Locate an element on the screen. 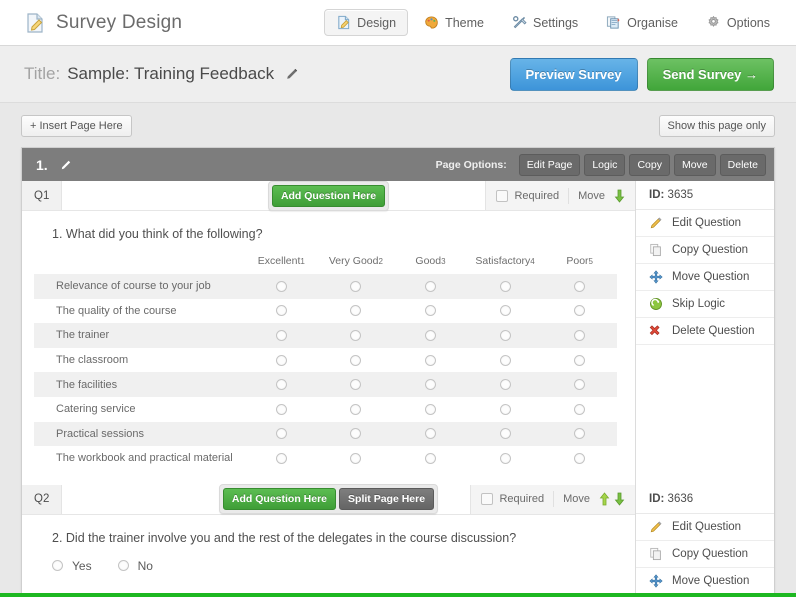 The width and height of the screenshot is (796, 597). tab-design: Design is located at coordinates (366, 22).